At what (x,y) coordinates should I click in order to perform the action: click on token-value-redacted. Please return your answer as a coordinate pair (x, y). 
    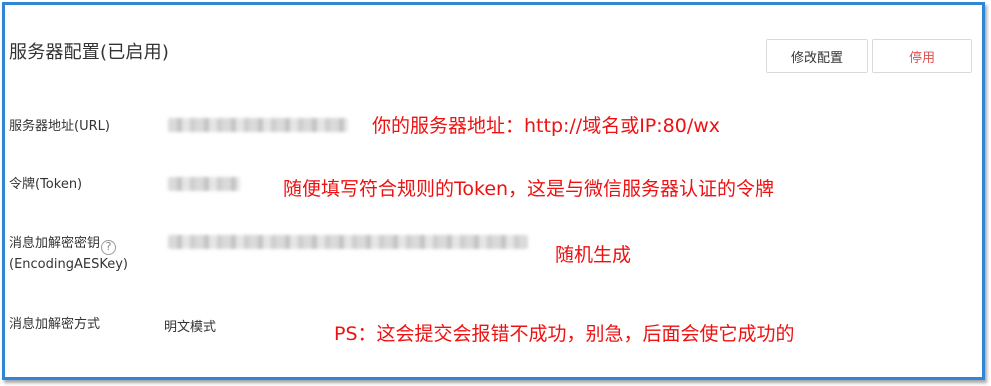
    Looking at the image, I should click on (204, 184).